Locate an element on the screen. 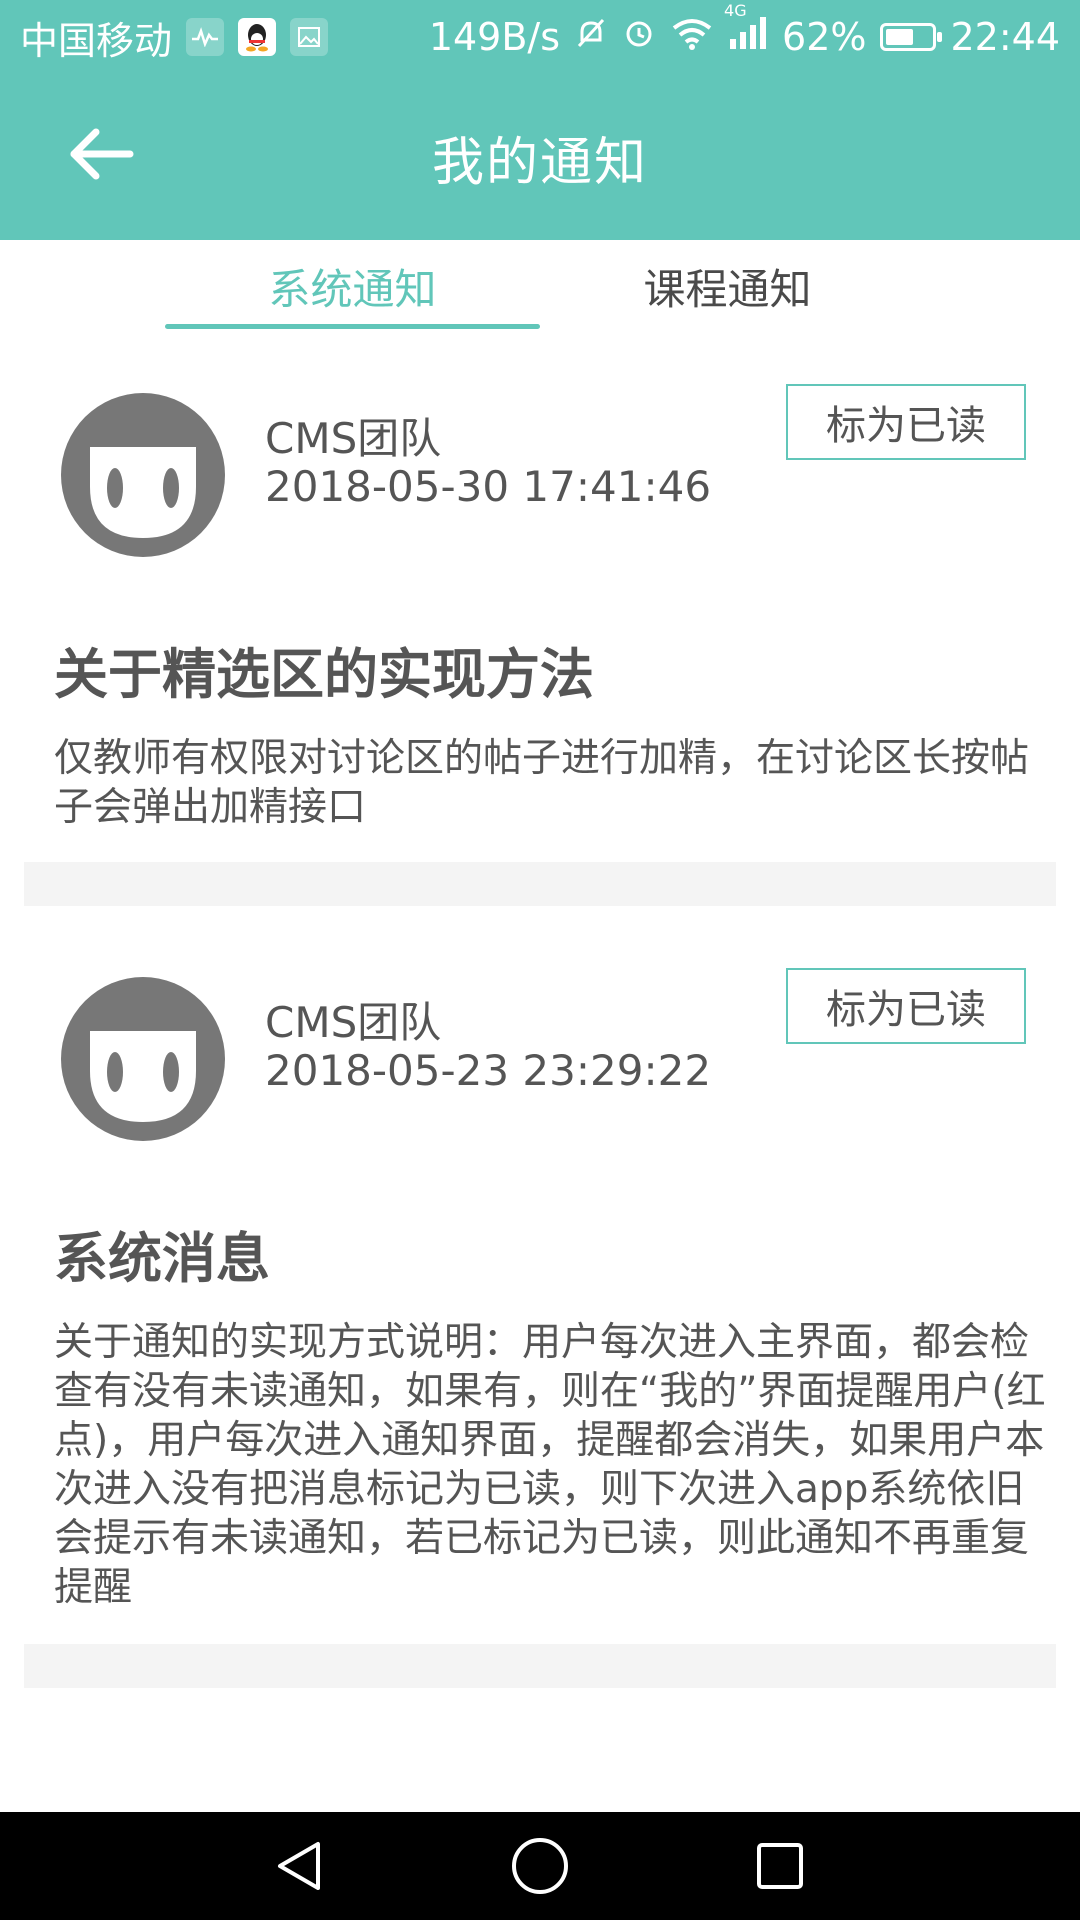 This screenshot has width=1080, height=1920. alarm-icon is located at coordinates (639, 37).